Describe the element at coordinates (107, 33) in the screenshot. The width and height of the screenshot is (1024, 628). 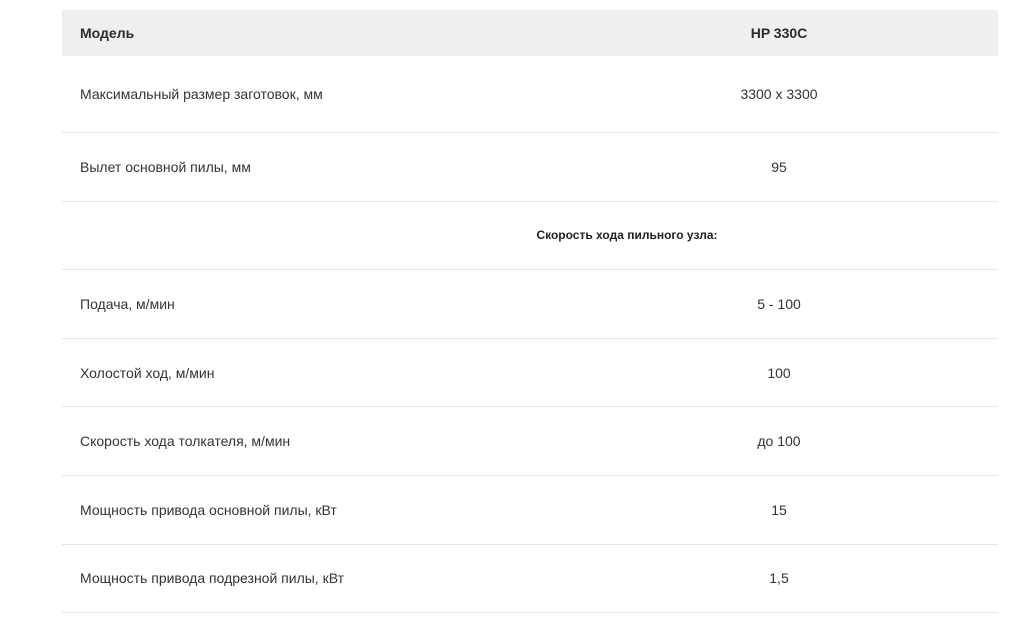
I see `header-label: Модель` at that location.